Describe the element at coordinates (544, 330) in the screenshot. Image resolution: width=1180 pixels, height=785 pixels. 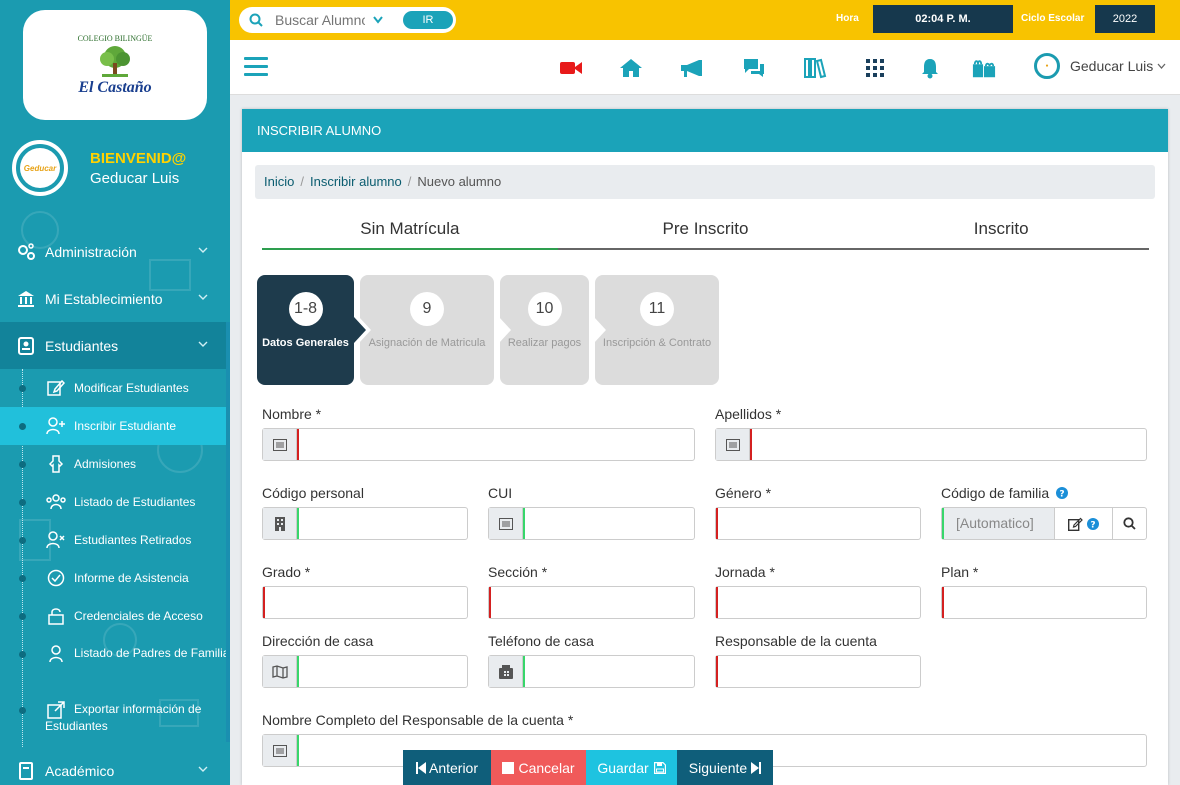
I see `step-realizar-pagos: 10 Realizar pagos` at that location.